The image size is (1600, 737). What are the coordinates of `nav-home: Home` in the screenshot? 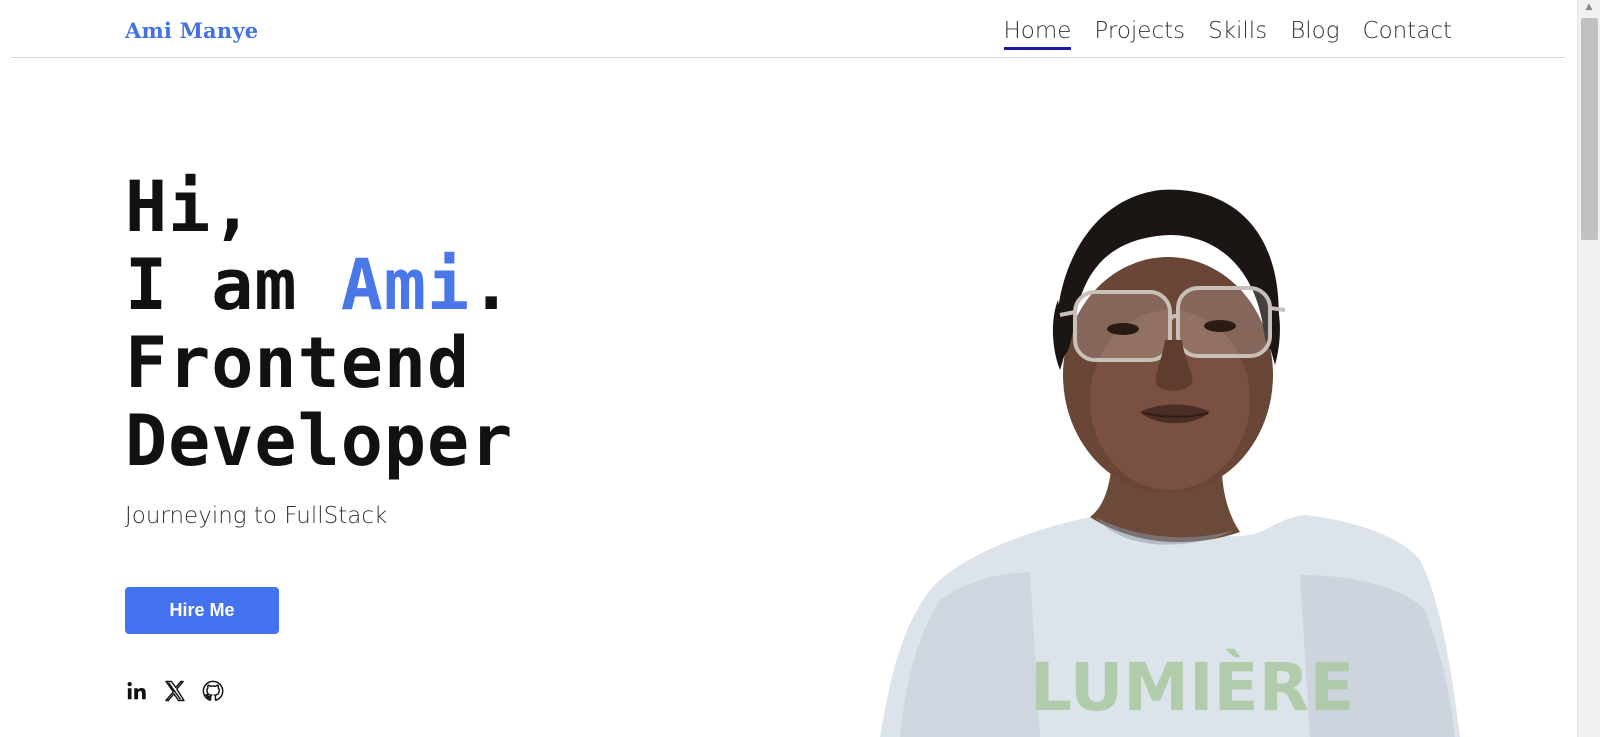 It's located at (1037, 34).